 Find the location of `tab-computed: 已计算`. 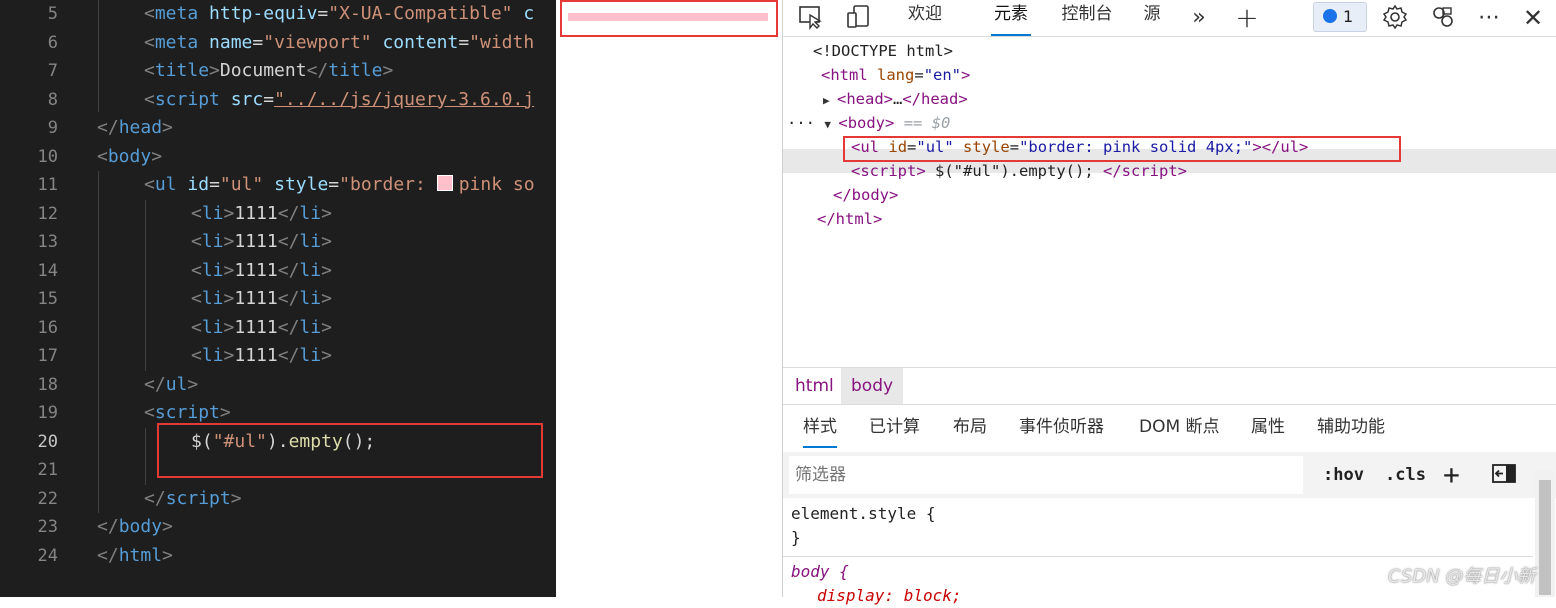

tab-computed: 已计算 is located at coordinates (894, 427).